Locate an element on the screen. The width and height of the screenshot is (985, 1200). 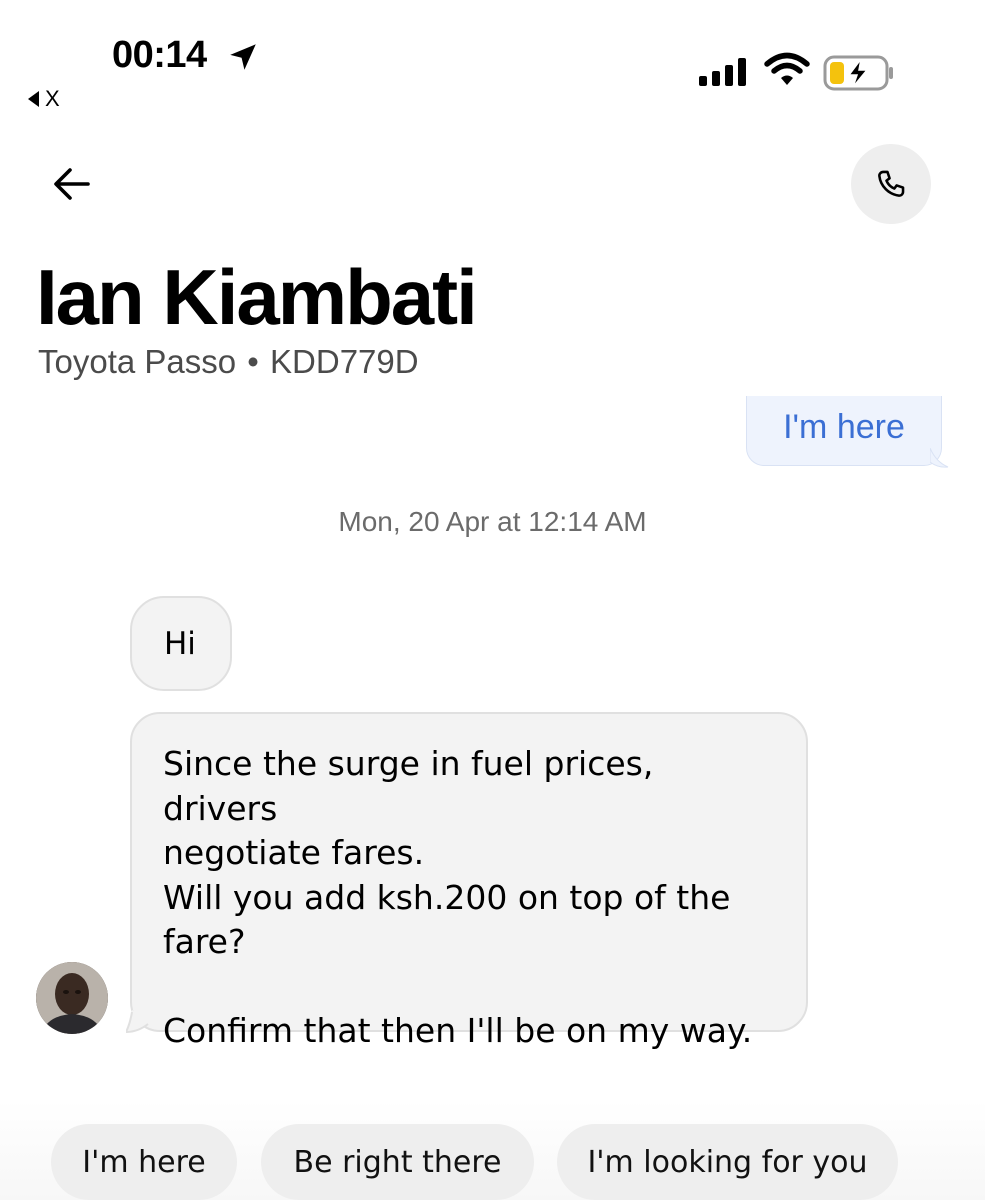
sent-message-text: I'm here is located at coordinates (844, 427).